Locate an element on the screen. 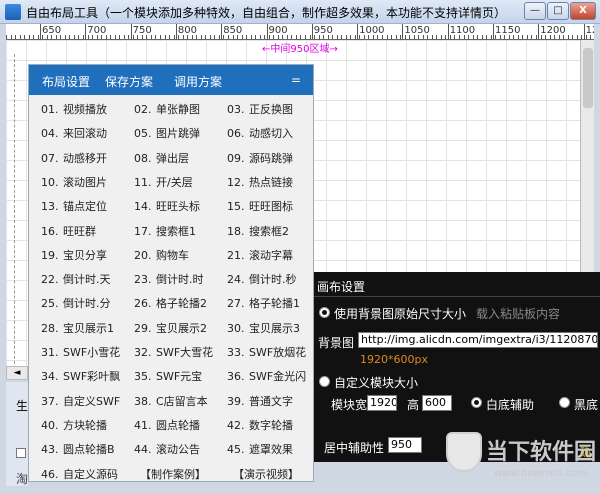 The width and height of the screenshot is (600, 494). effect-item: 【制作案例】 is located at coordinates (173, 474).